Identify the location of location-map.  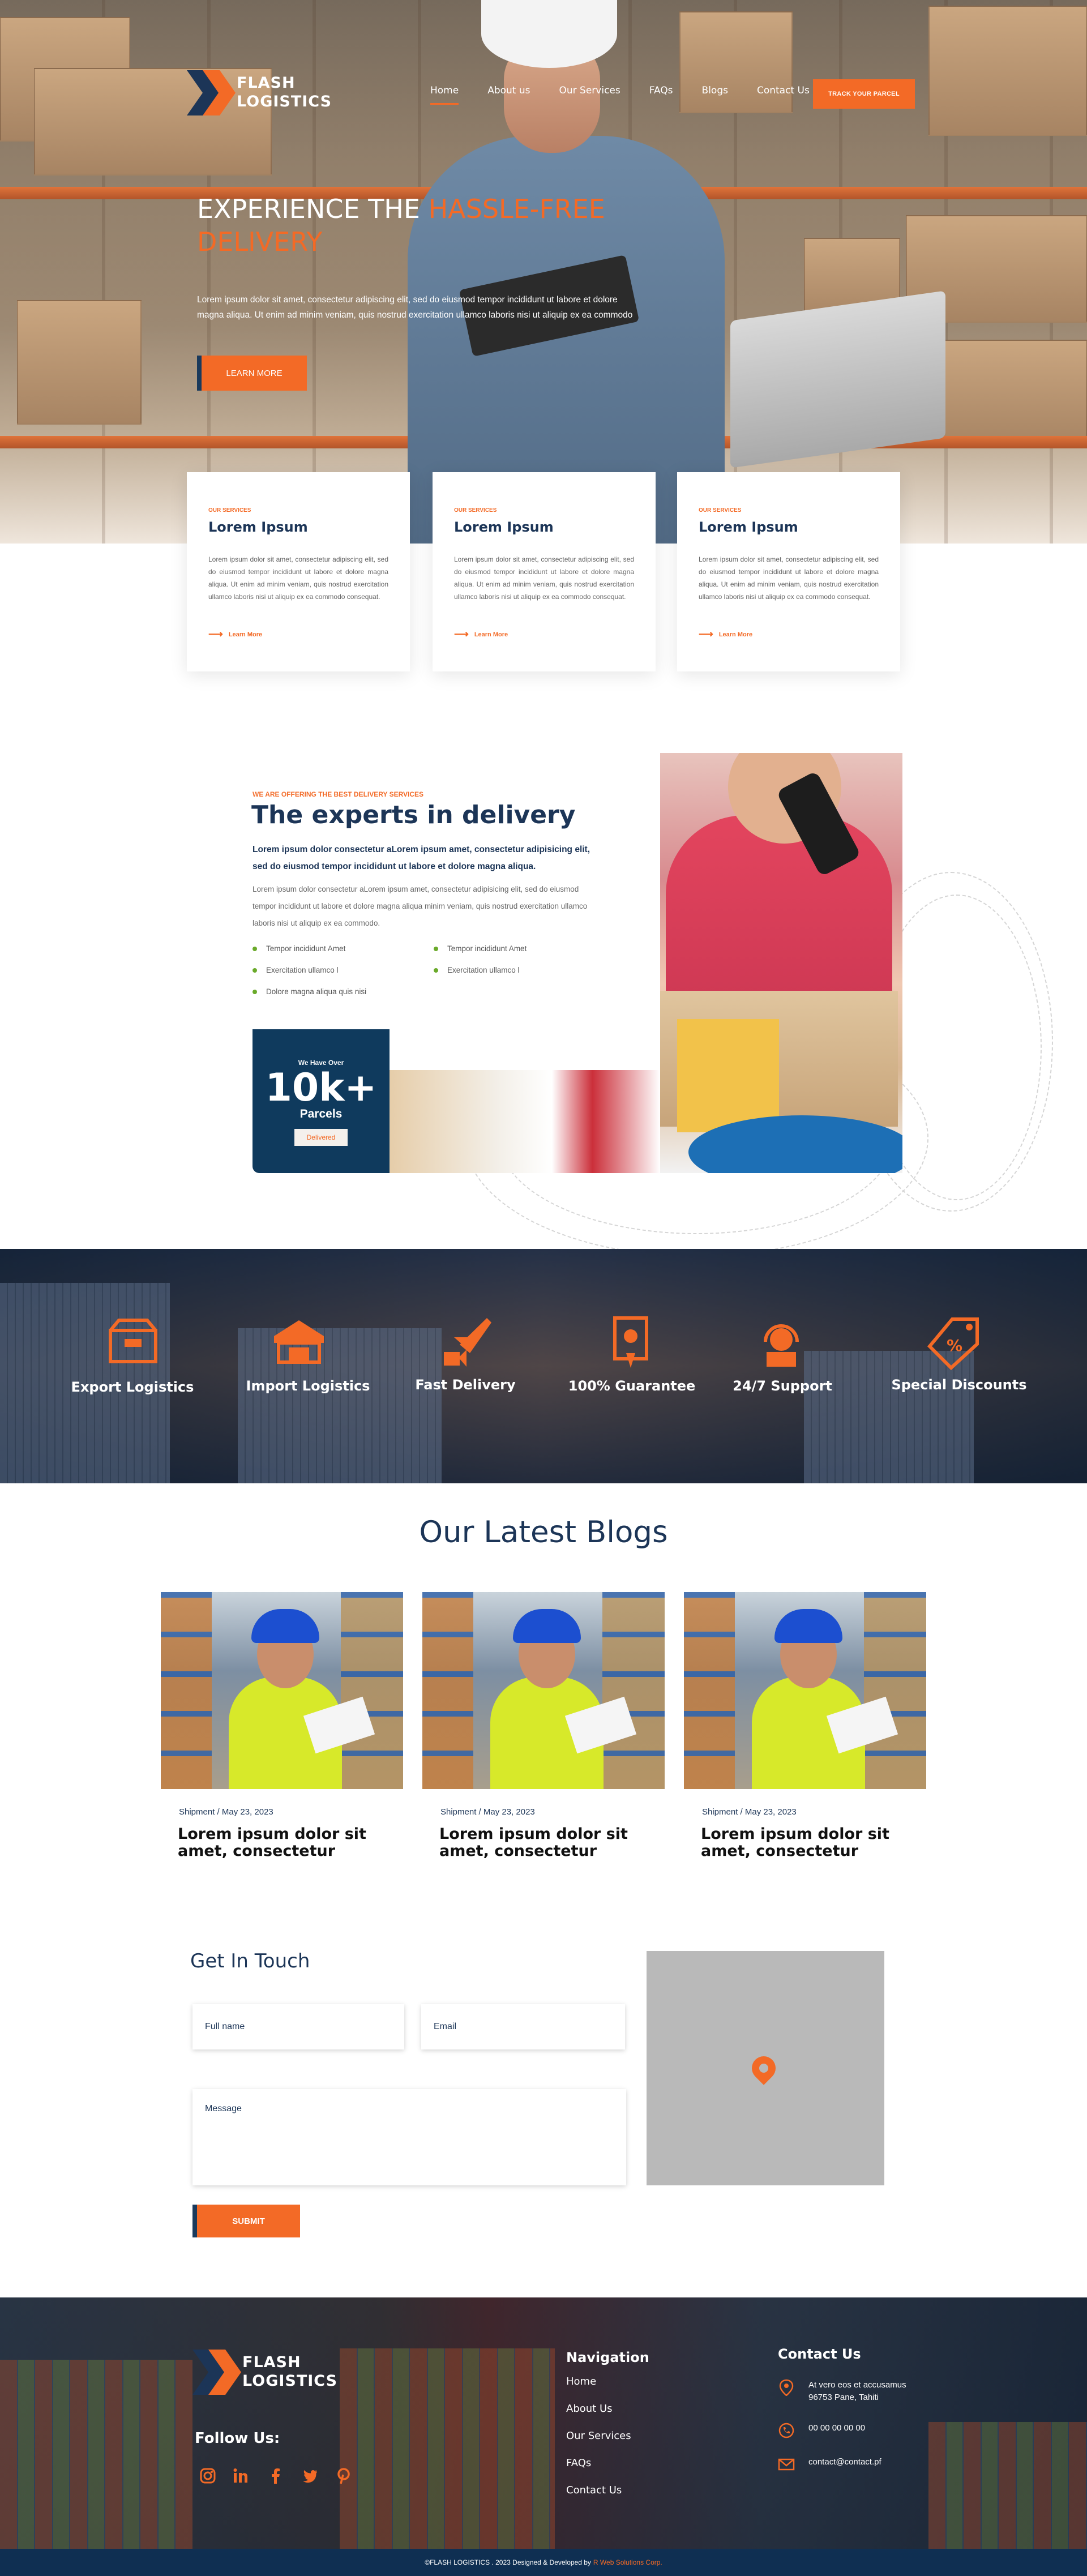
(766, 2068).